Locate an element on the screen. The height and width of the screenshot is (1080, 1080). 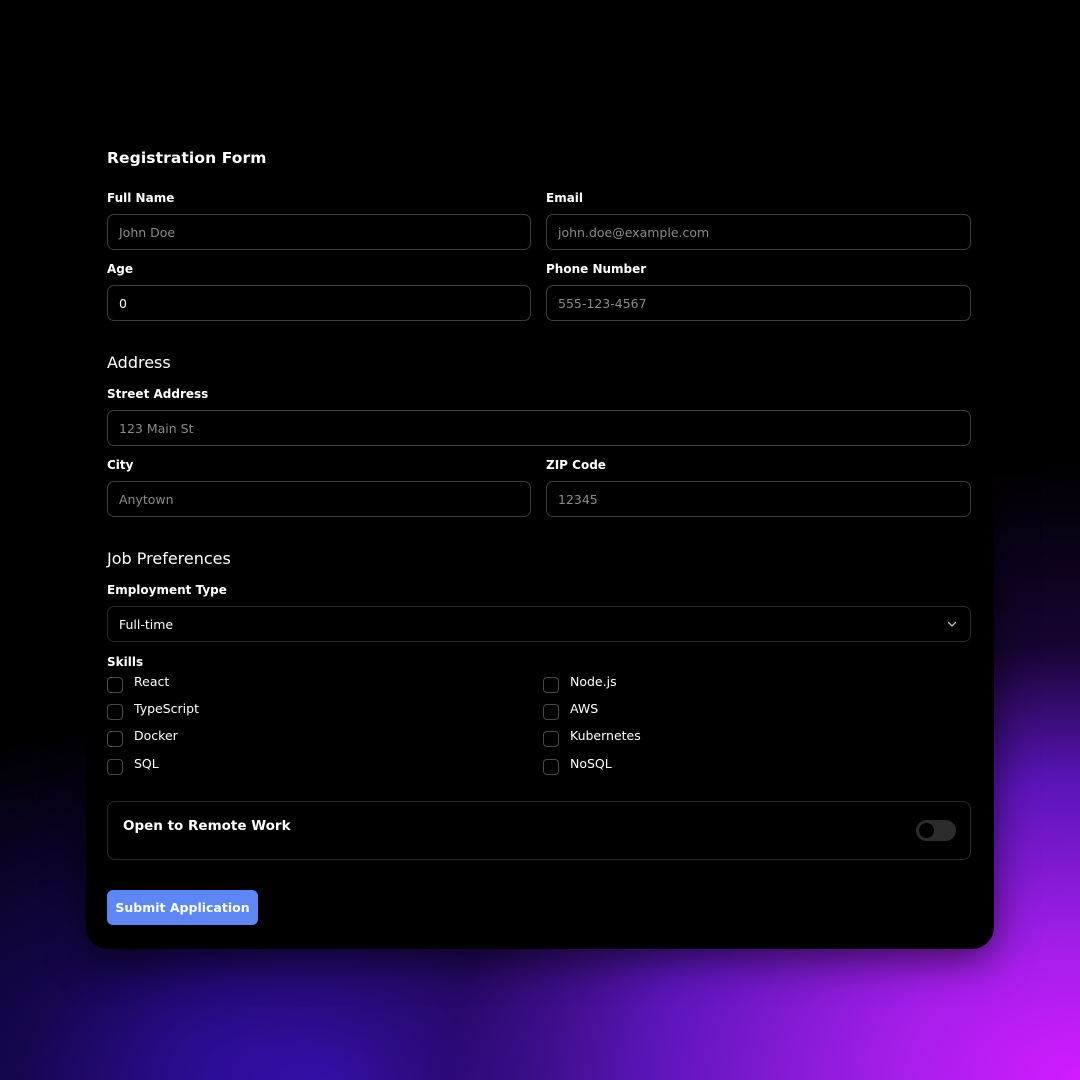
employment-type-select: Full-time is located at coordinates (539, 624).